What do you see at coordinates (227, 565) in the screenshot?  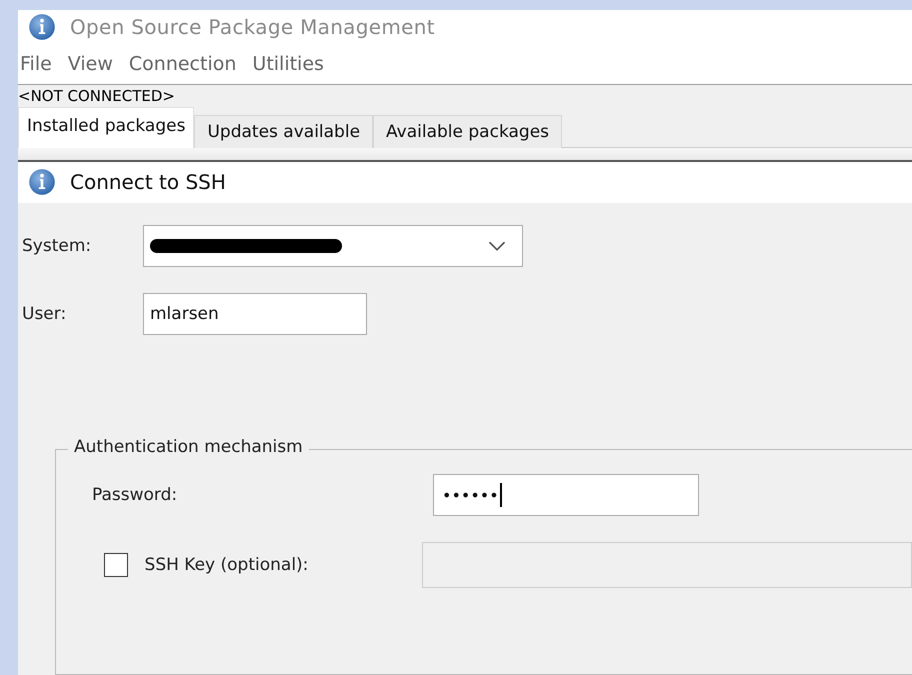 I see `checkbox-label: SSH Key (optional):` at bounding box center [227, 565].